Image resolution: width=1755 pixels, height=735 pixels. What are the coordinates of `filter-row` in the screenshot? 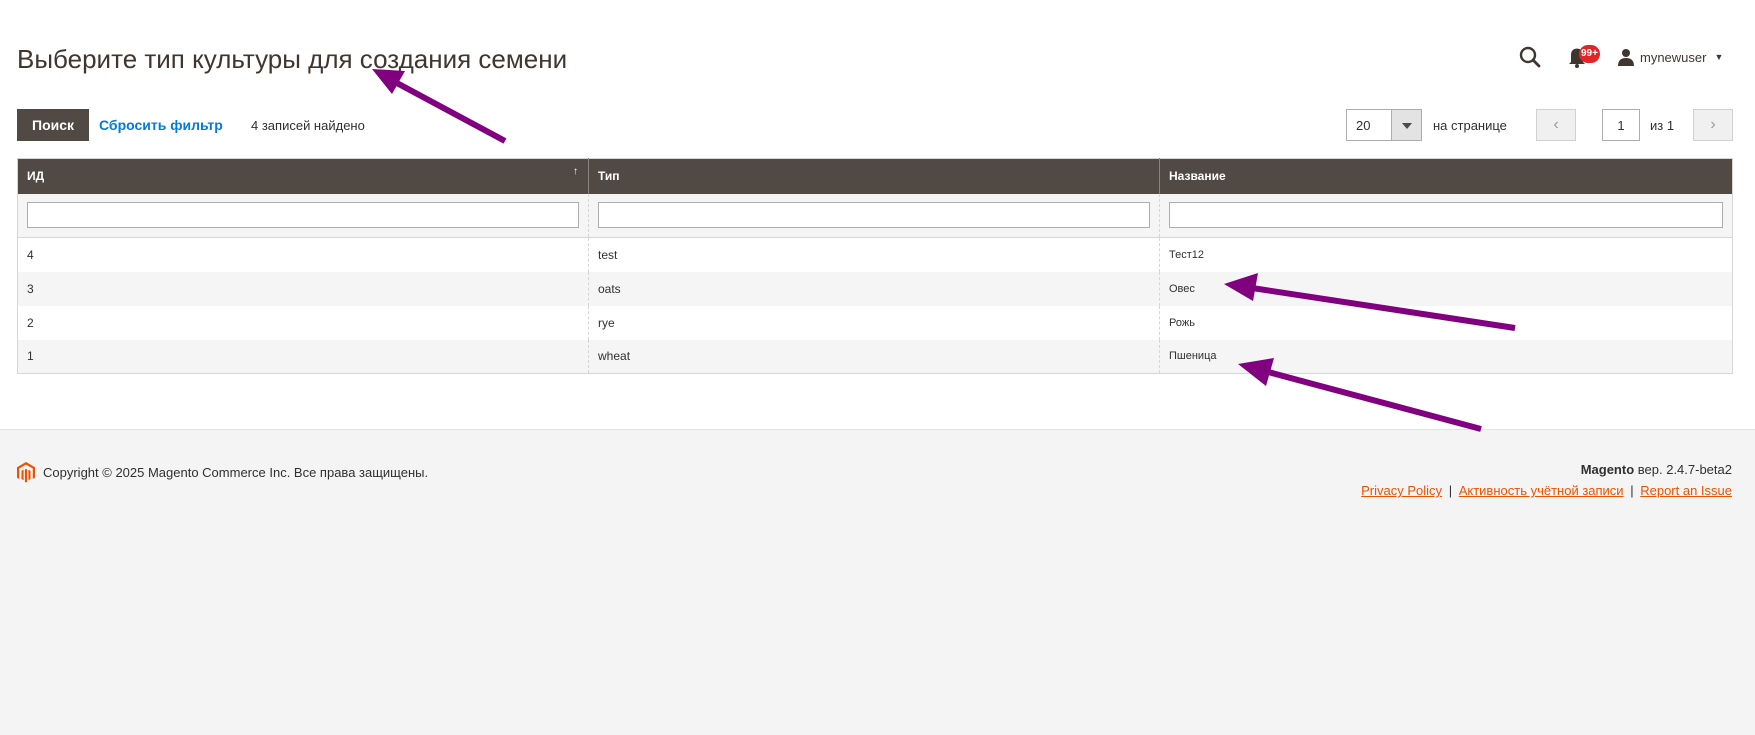 It's located at (875, 215).